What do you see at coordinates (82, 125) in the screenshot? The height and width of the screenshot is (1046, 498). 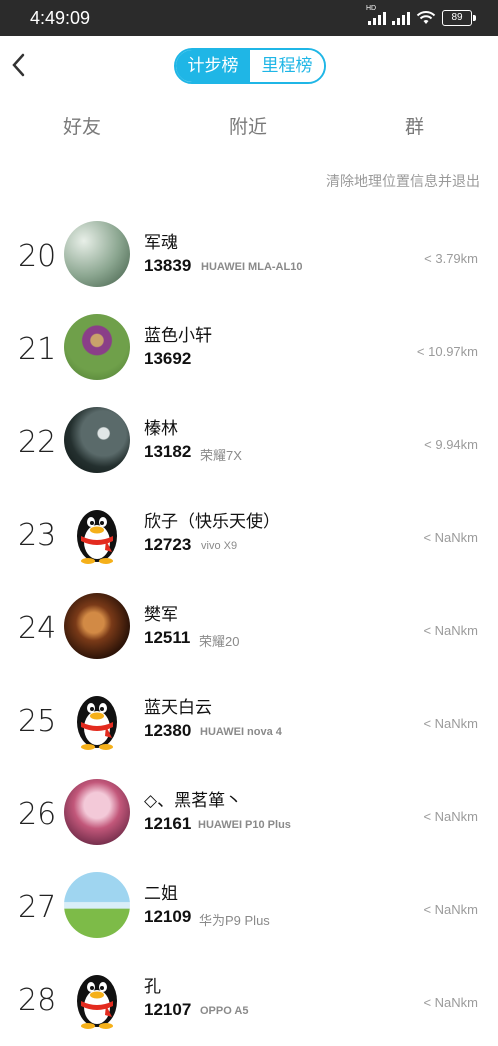 I see `tab-friends: 好友` at bounding box center [82, 125].